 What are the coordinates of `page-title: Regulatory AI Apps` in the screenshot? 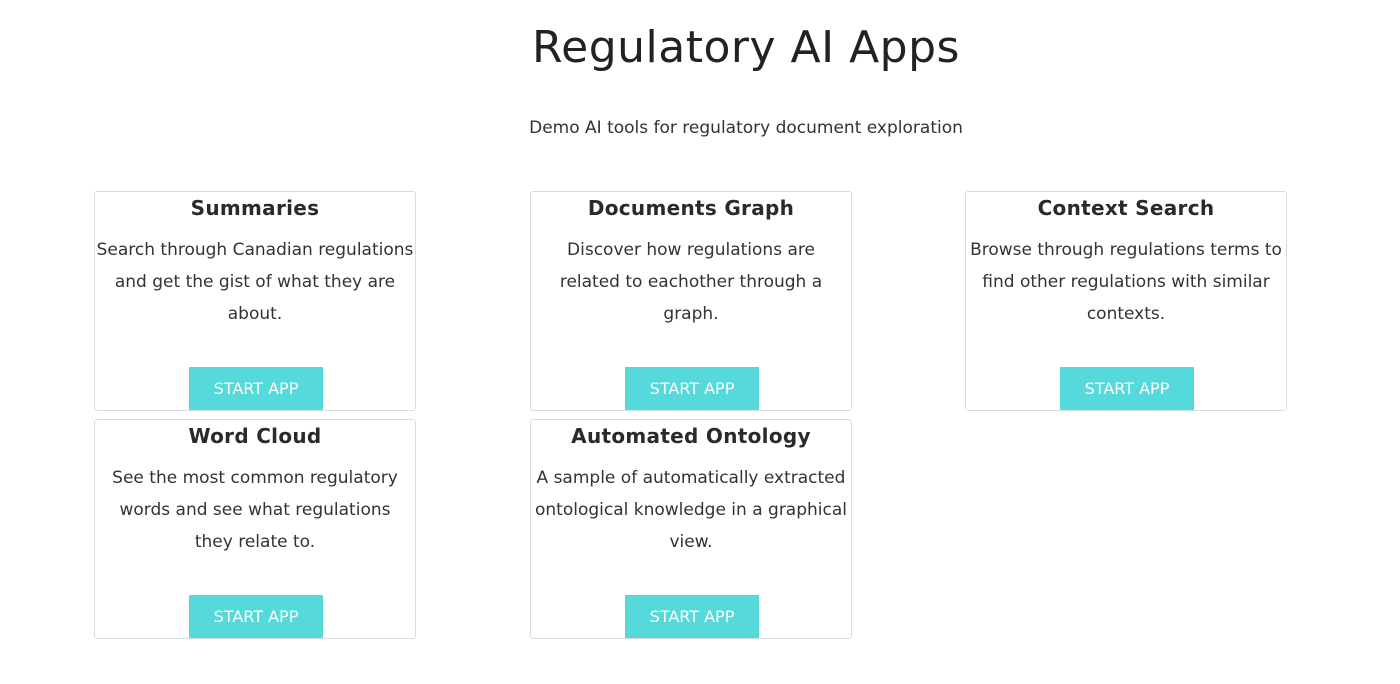 It's located at (746, 47).